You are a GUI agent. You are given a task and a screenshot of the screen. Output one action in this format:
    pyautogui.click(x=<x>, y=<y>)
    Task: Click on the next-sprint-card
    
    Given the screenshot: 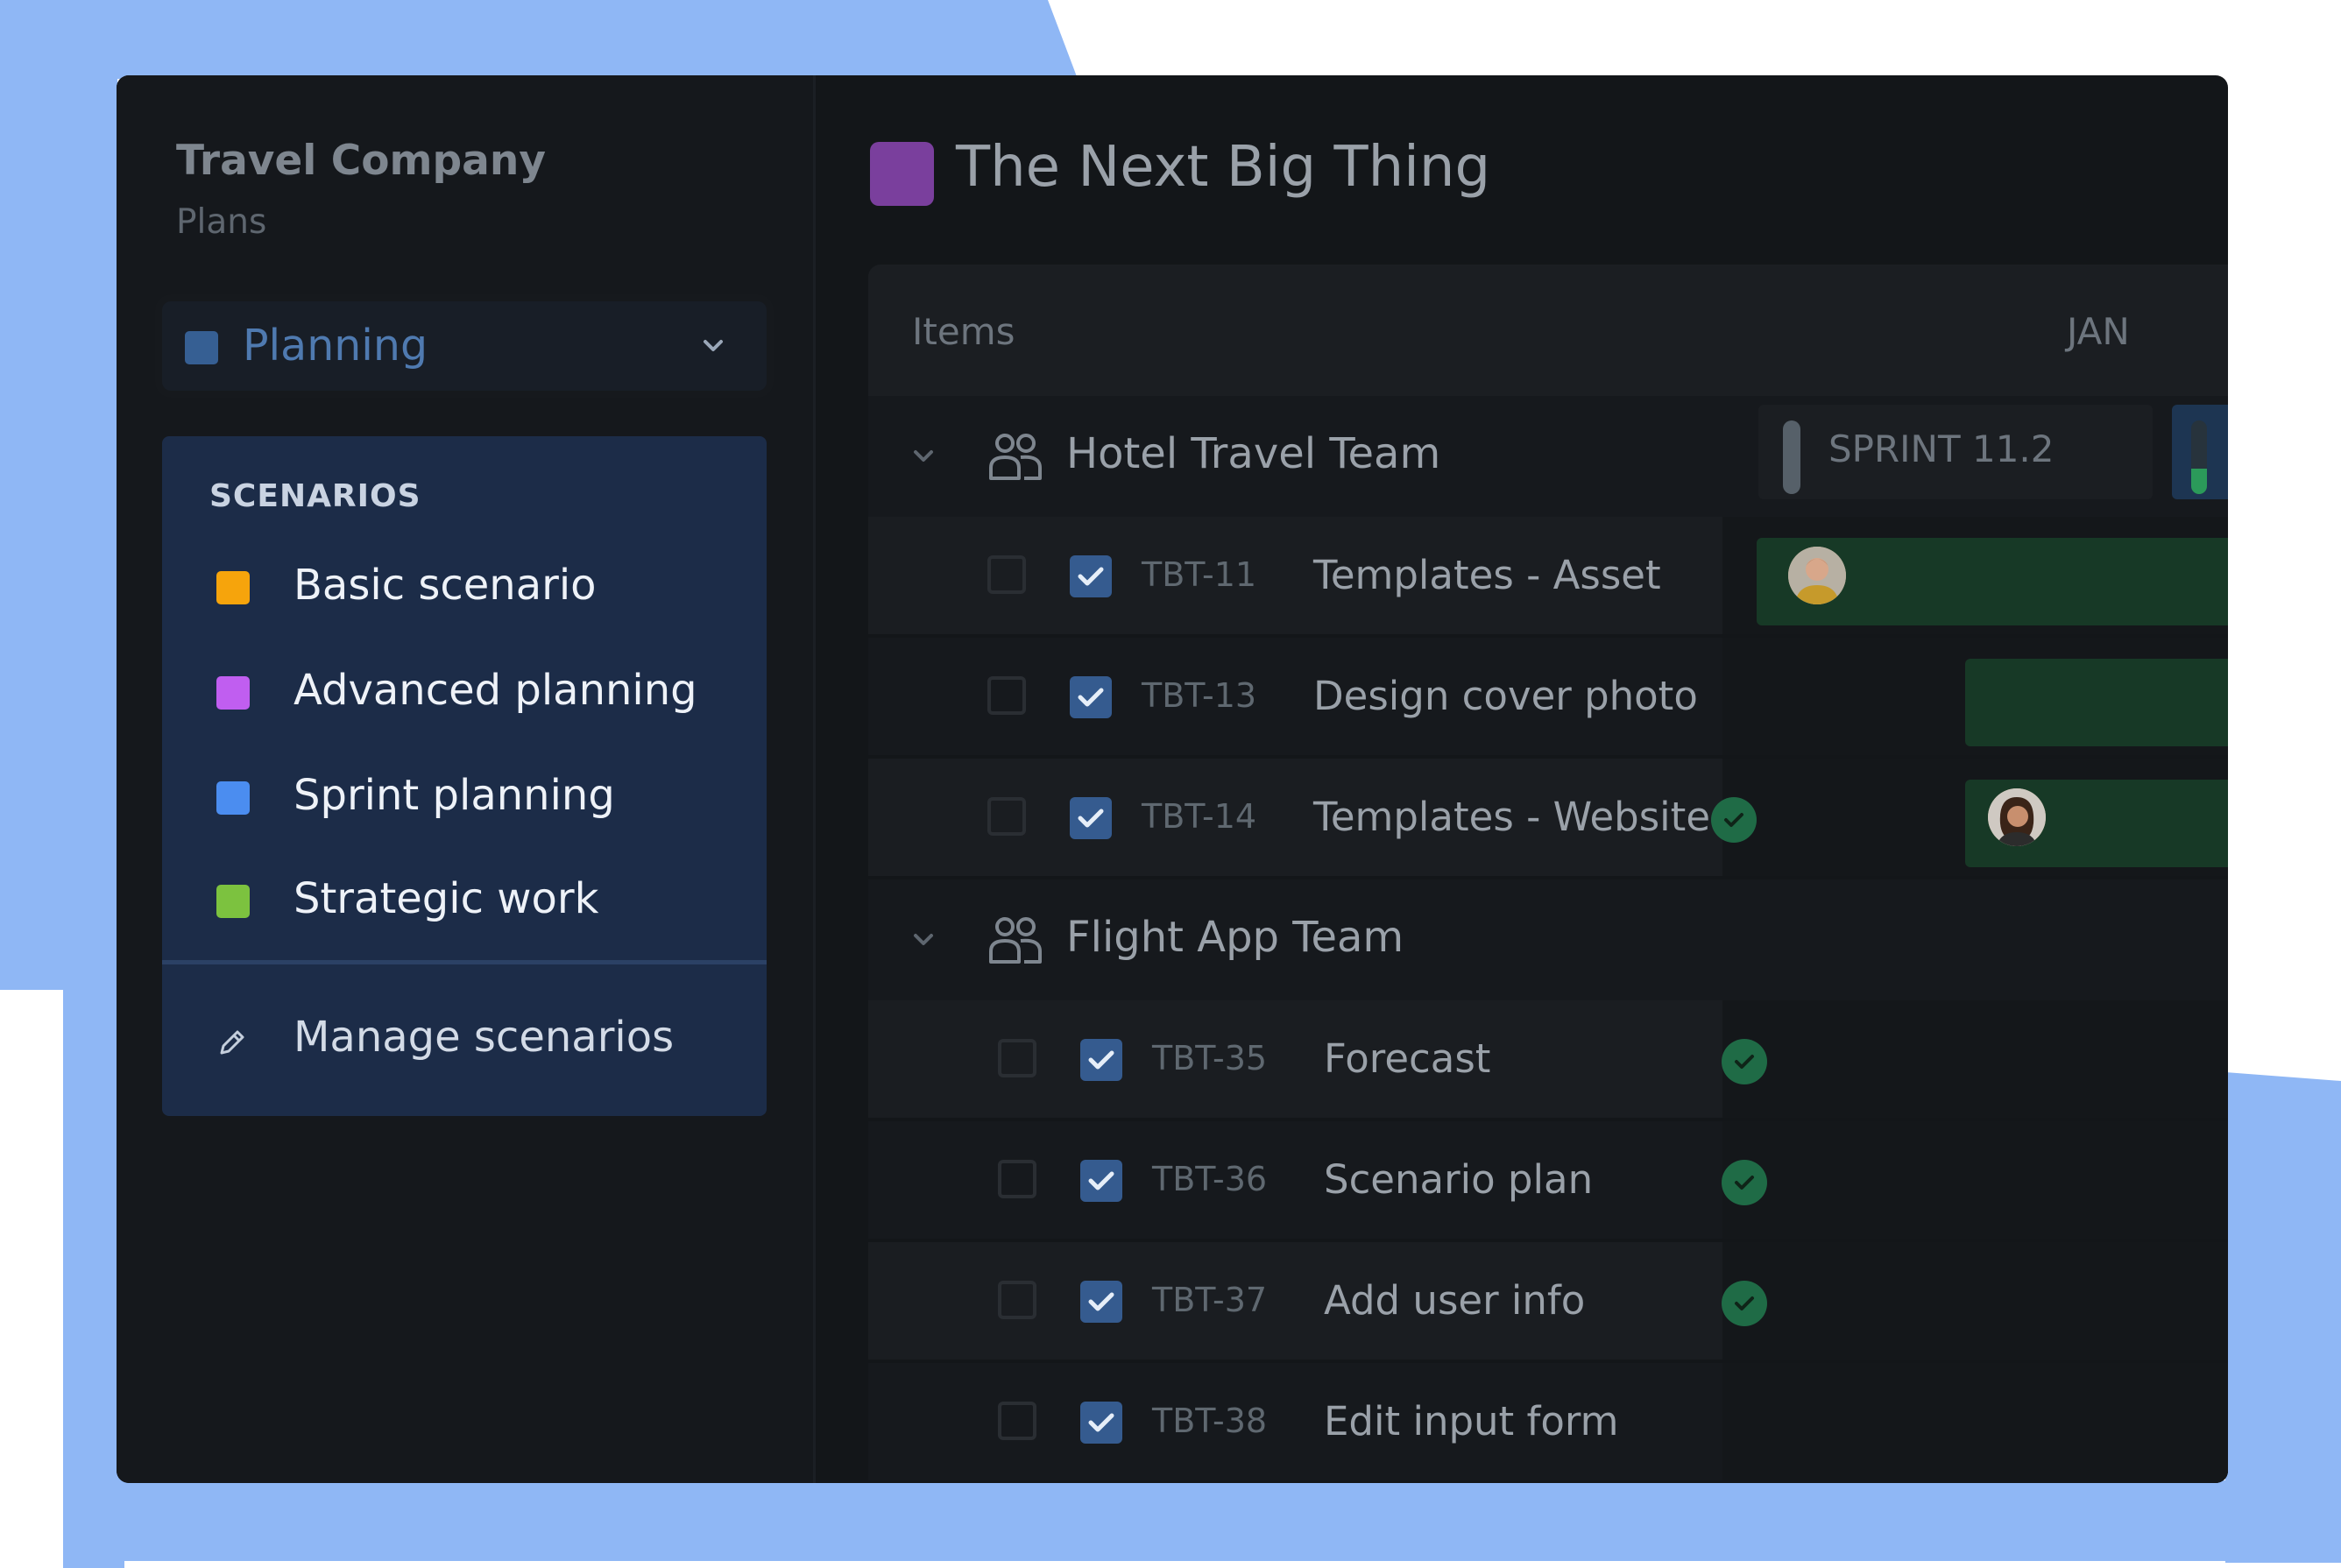 What is the action you would take?
    pyautogui.click(x=2200, y=452)
    